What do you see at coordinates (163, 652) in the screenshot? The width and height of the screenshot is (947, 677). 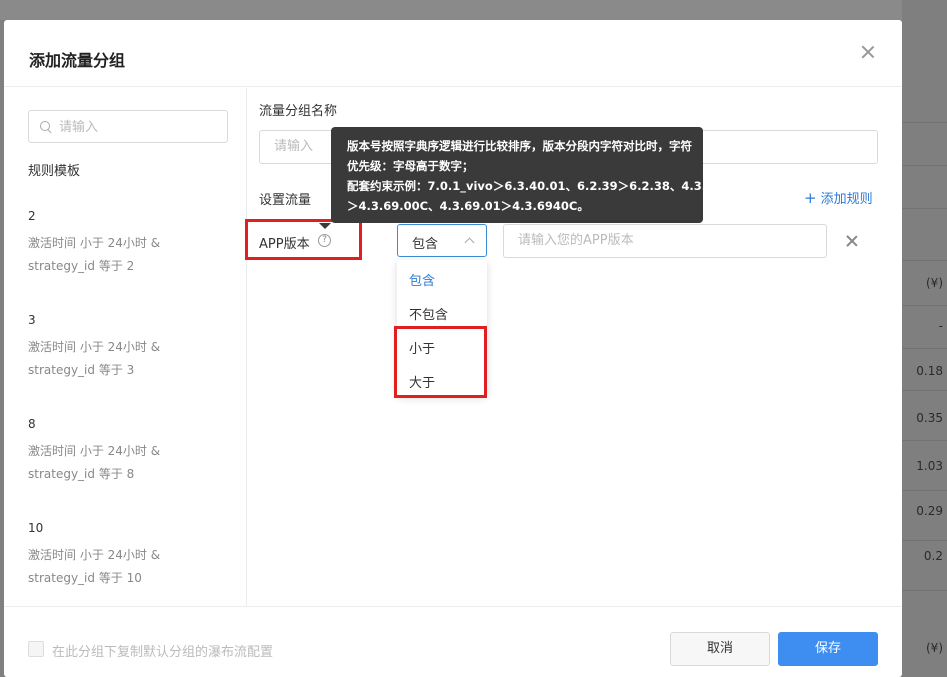 I see `copy-config-label: 在此分组下复制默认分组的瀑布流配置` at bounding box center [163, 652].